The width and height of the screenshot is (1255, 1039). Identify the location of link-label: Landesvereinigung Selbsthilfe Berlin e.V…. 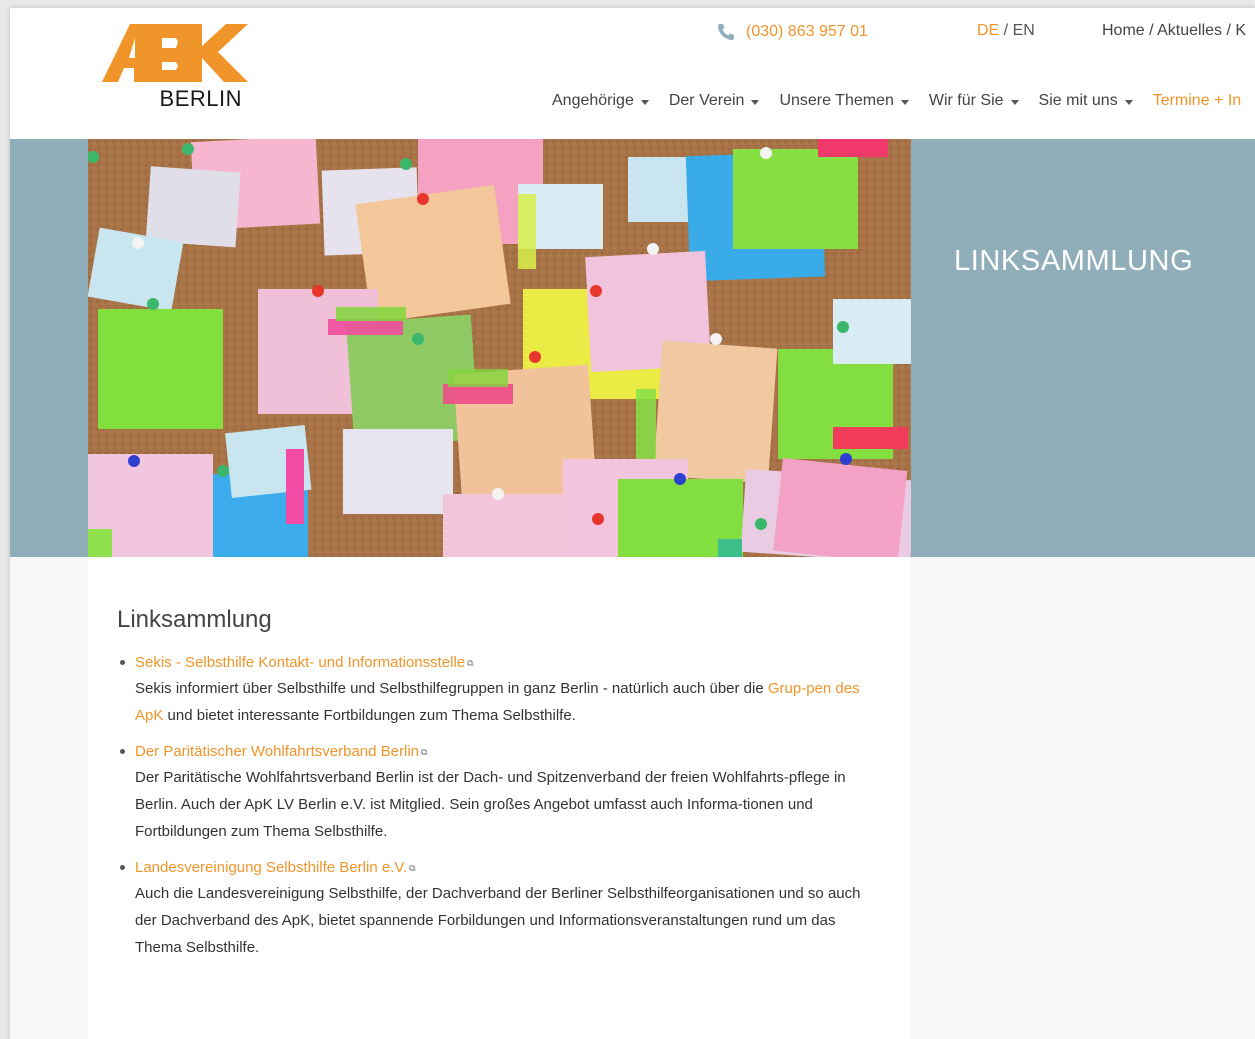
(271, 867).